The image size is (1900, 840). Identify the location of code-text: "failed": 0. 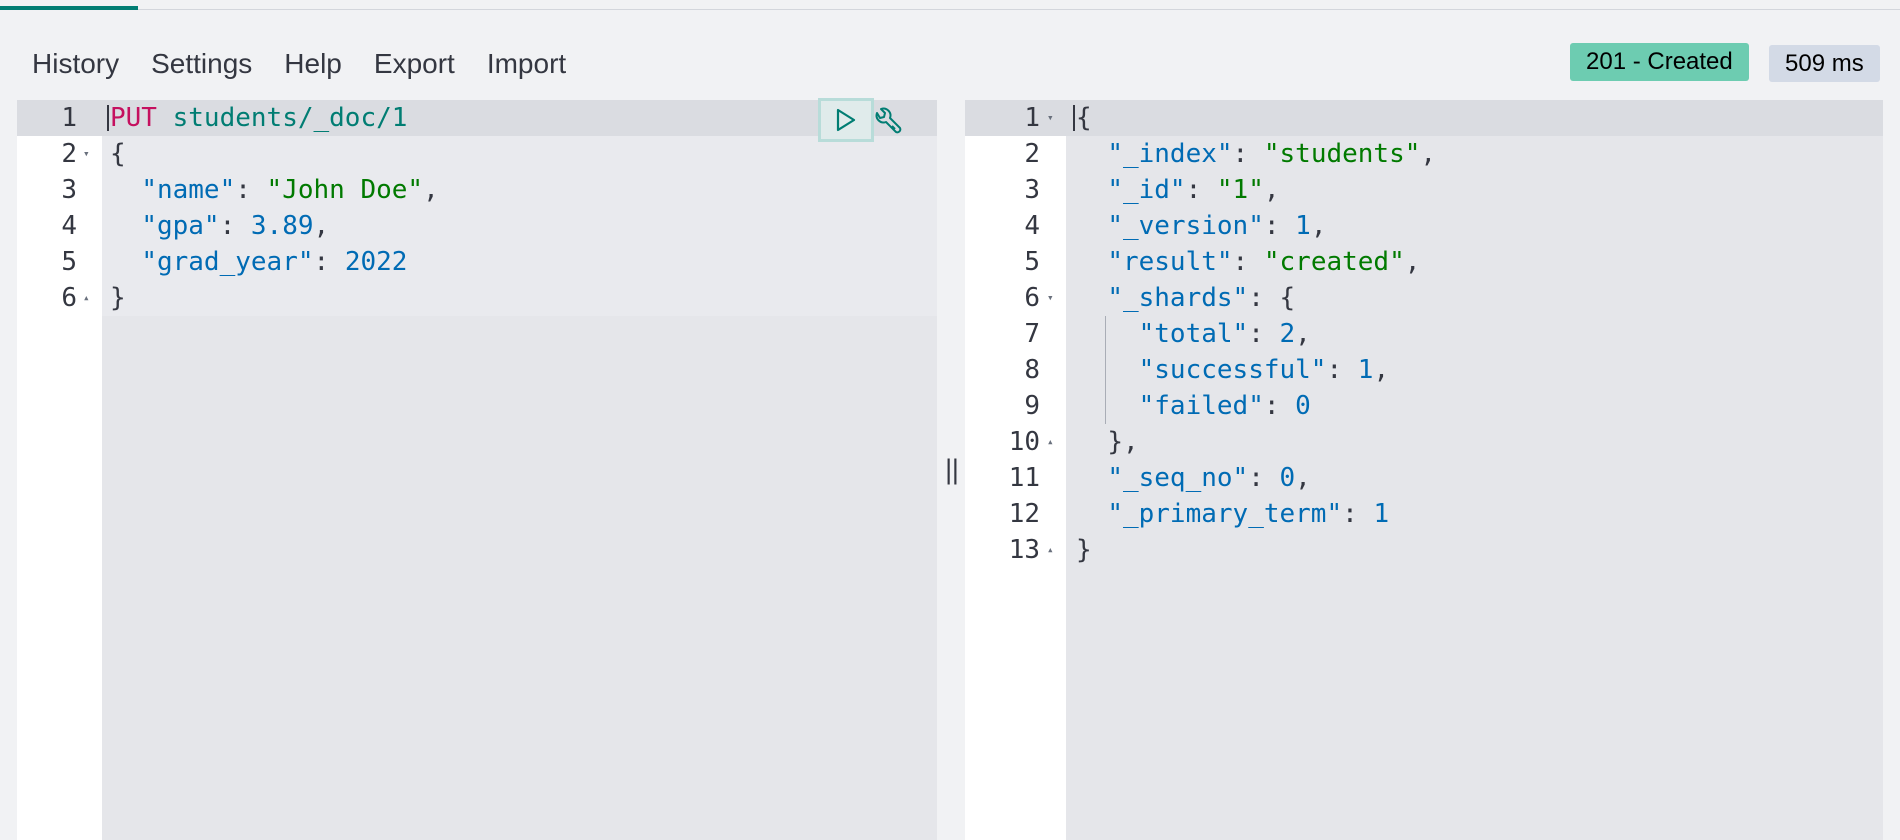
(1224, 406).